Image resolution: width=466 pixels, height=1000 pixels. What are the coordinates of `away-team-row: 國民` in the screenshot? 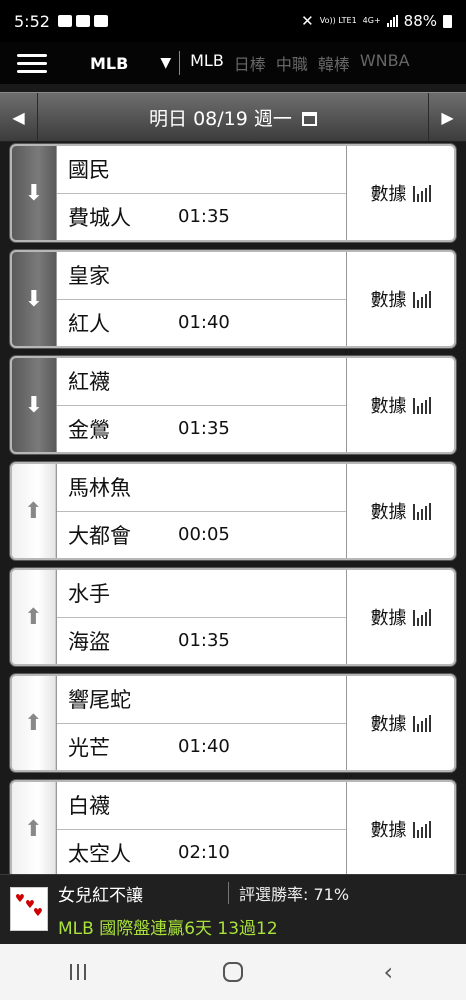 It's located at (201, 170).